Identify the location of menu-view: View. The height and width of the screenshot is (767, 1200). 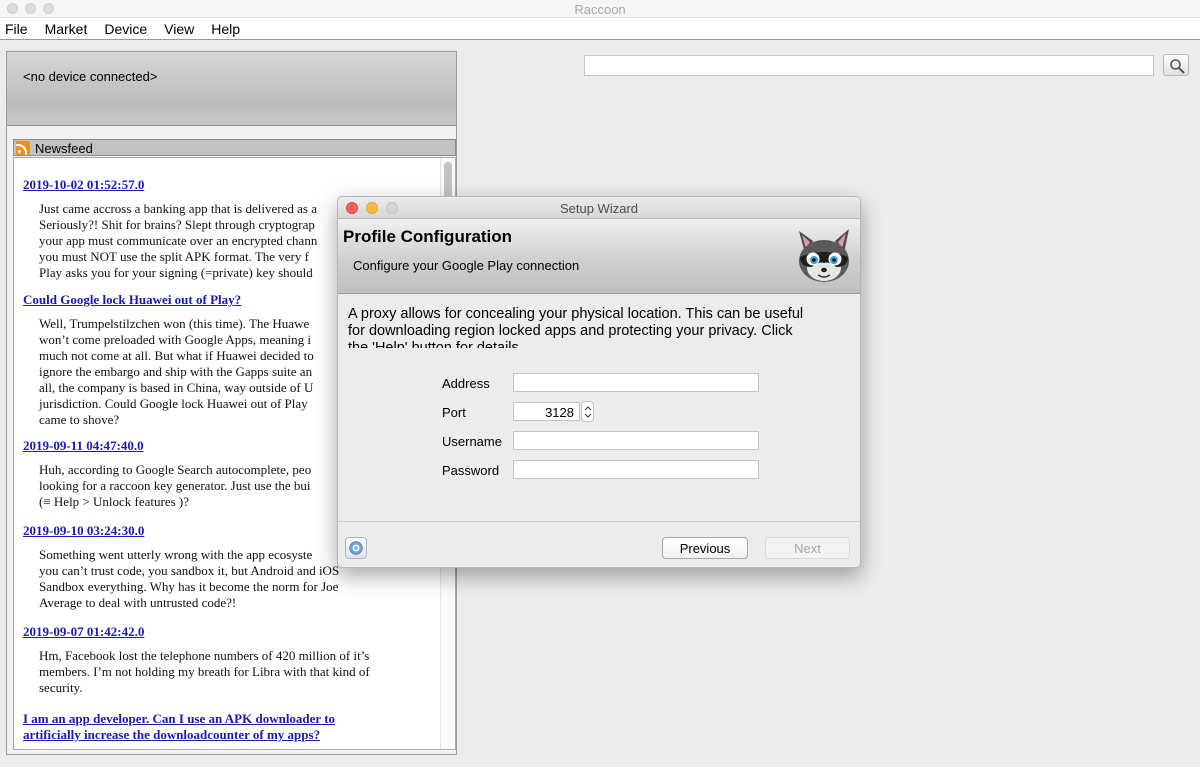
(179, 28).